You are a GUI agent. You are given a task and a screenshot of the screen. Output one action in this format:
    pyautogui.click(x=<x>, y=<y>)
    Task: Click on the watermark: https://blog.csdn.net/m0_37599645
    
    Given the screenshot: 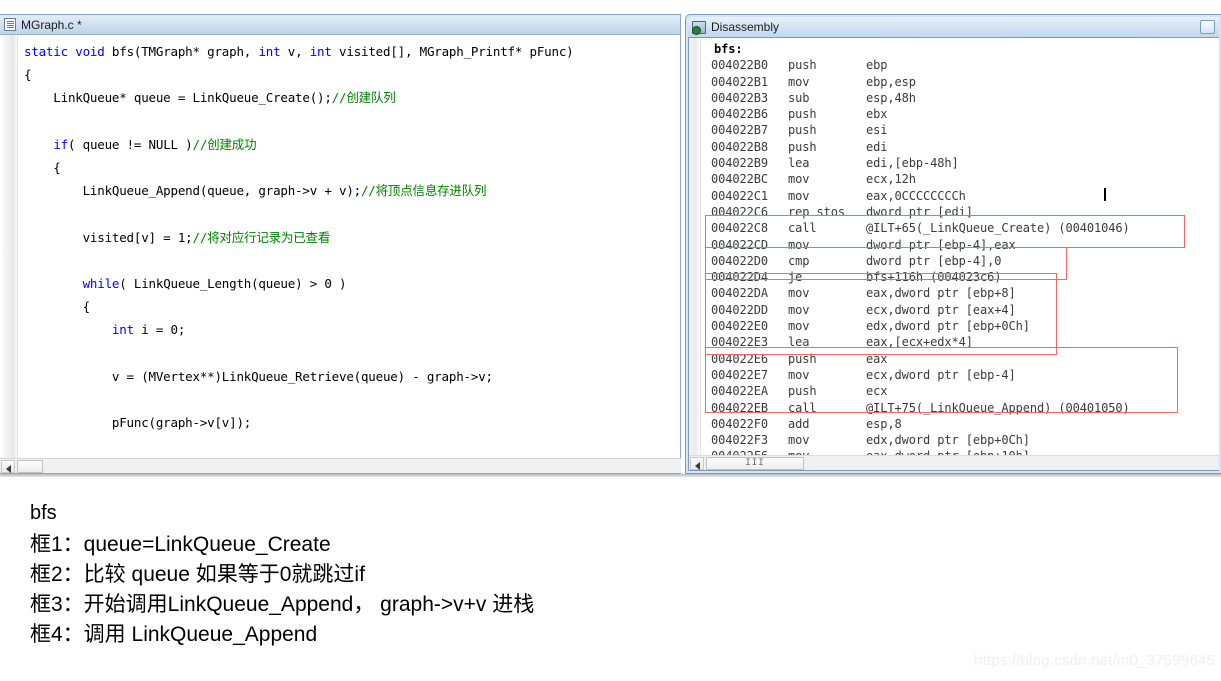 What is the action you would take?
    pyautogui.click(x=1094, y=660)
    